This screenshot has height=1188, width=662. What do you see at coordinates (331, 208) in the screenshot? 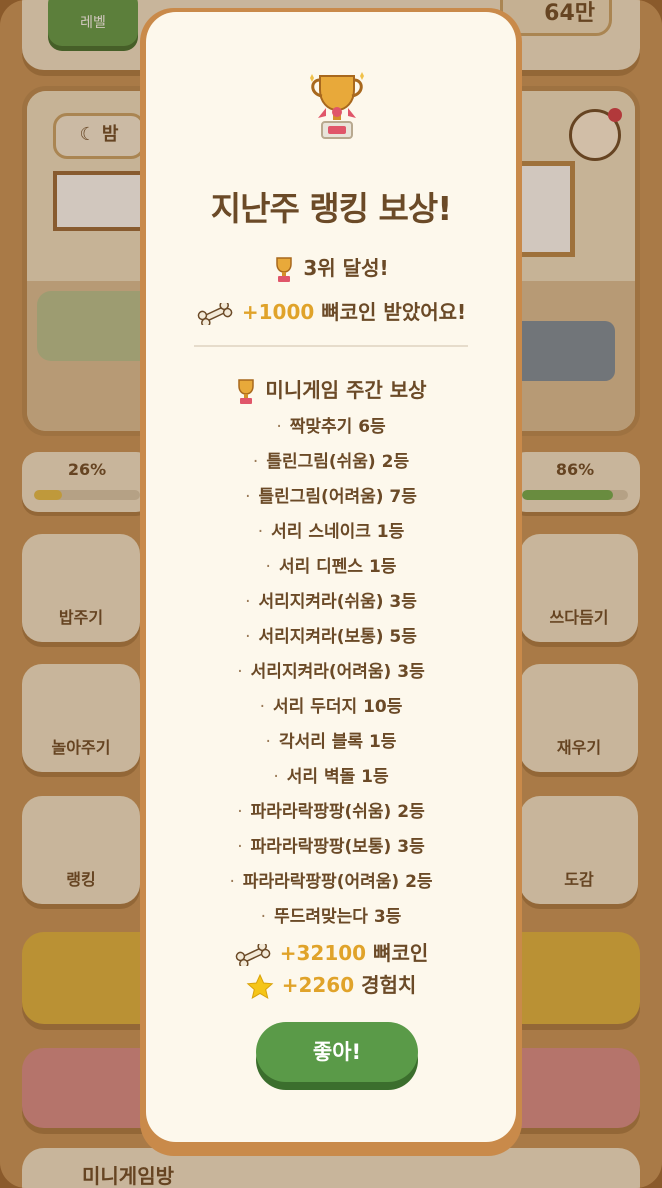
I see `modal-title: 지난주 랭킹 보상!` at bounding box center [331, 208].